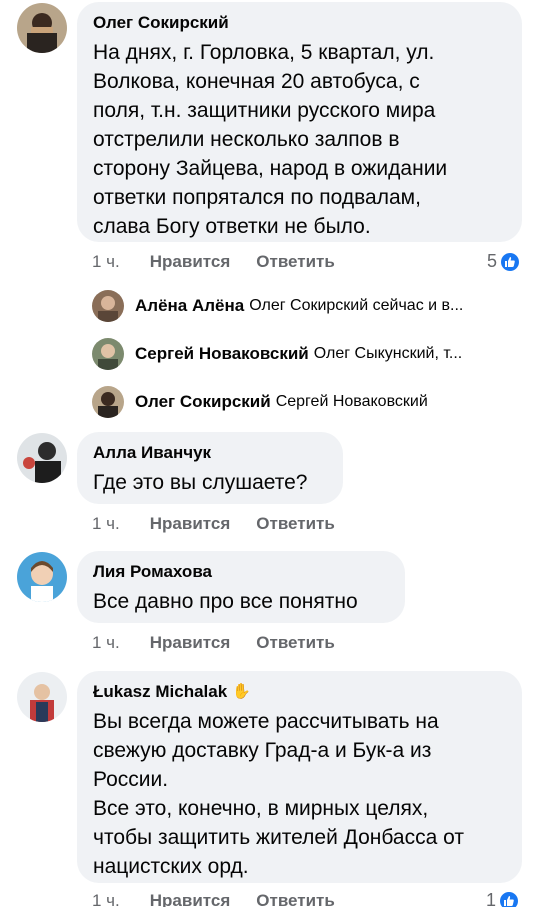 The height and width of the screenshot is (907, 540). Describe the element at coordinates (241, 572) in the screenshot. I see `comment-author: Лия Ромахова` at that location.